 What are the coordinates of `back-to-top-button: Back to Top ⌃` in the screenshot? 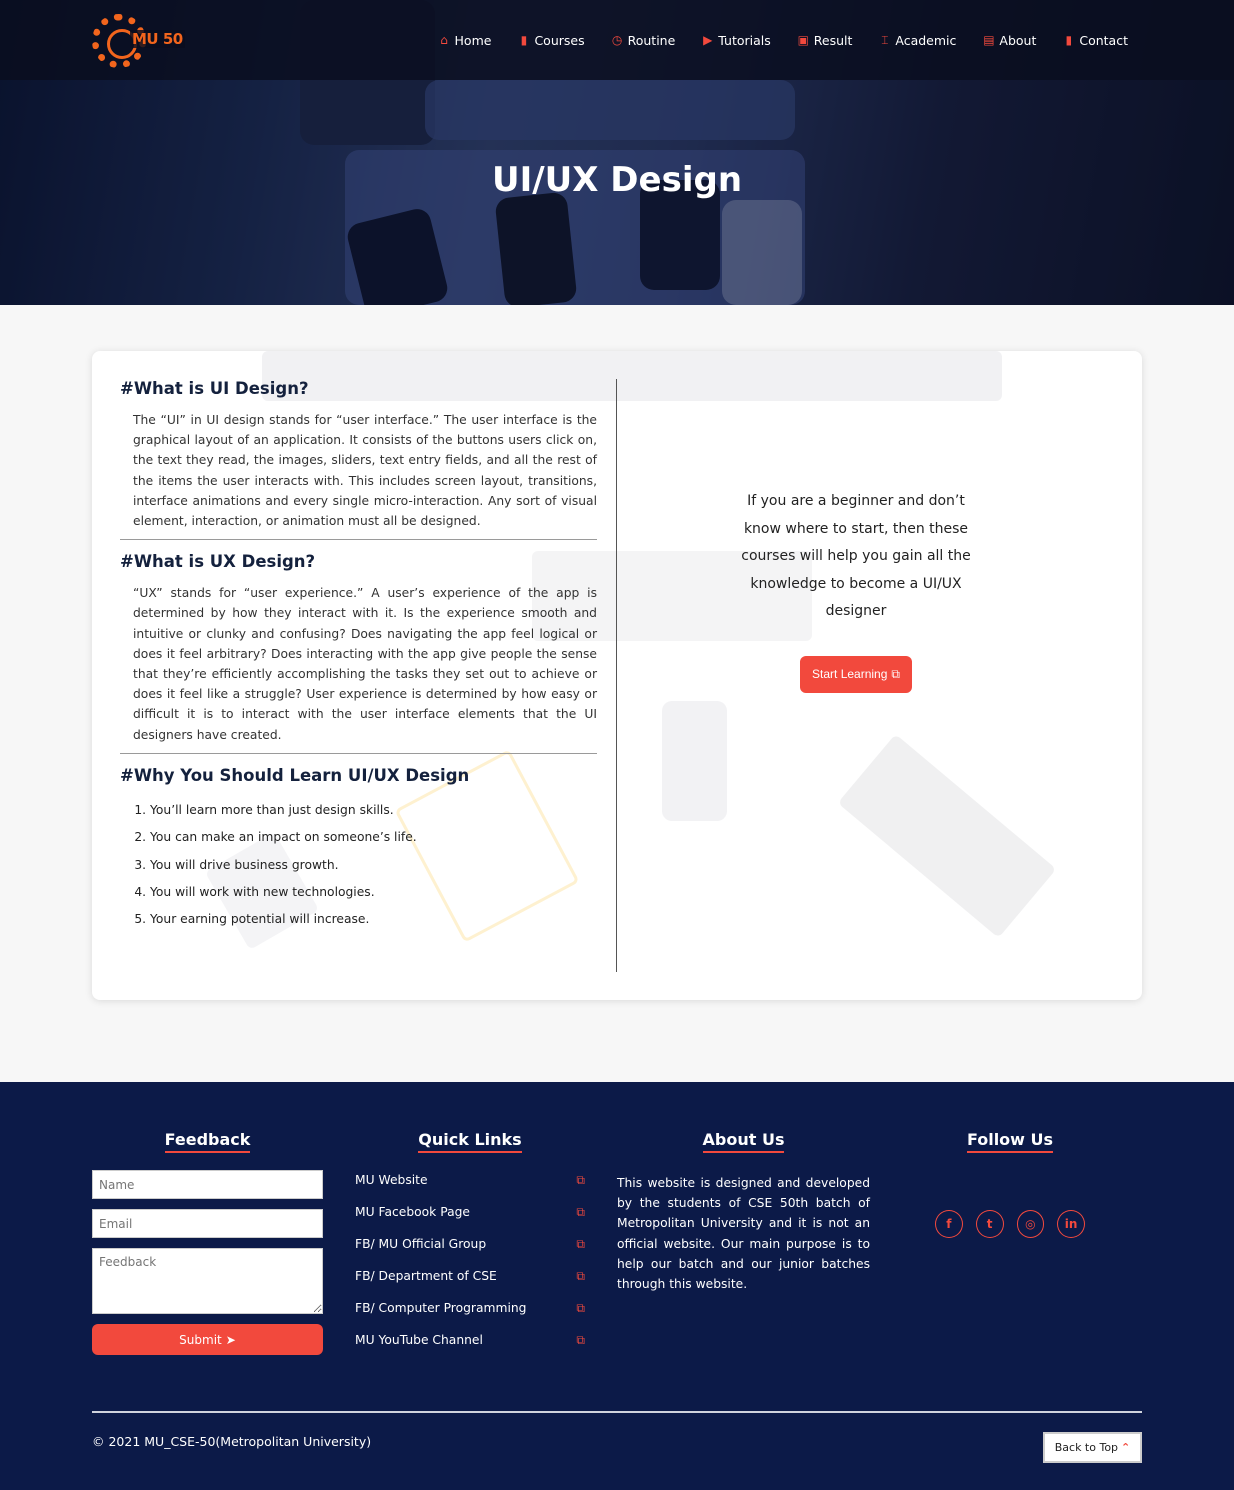 It's located at (1092, 1447).